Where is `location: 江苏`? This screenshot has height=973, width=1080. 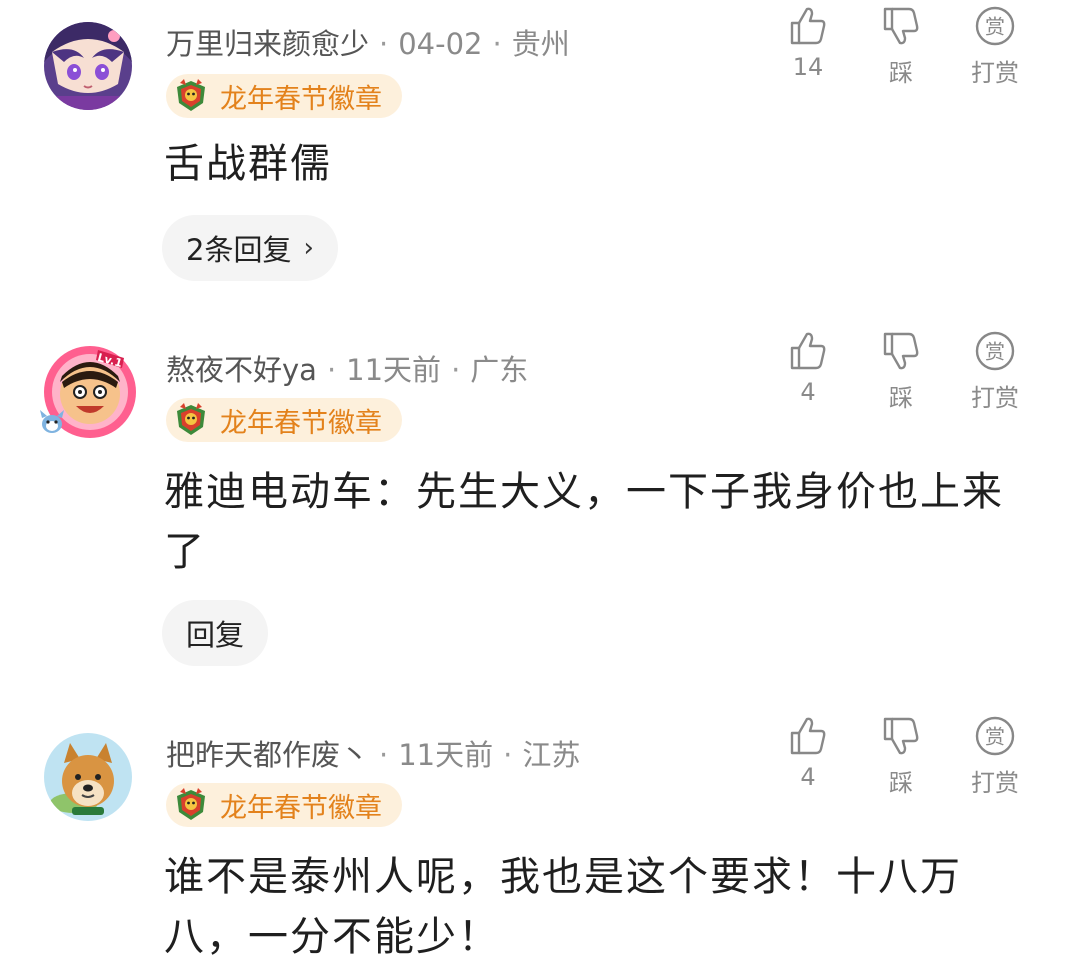
location: 江苏 is located at coordinates (551, 755).